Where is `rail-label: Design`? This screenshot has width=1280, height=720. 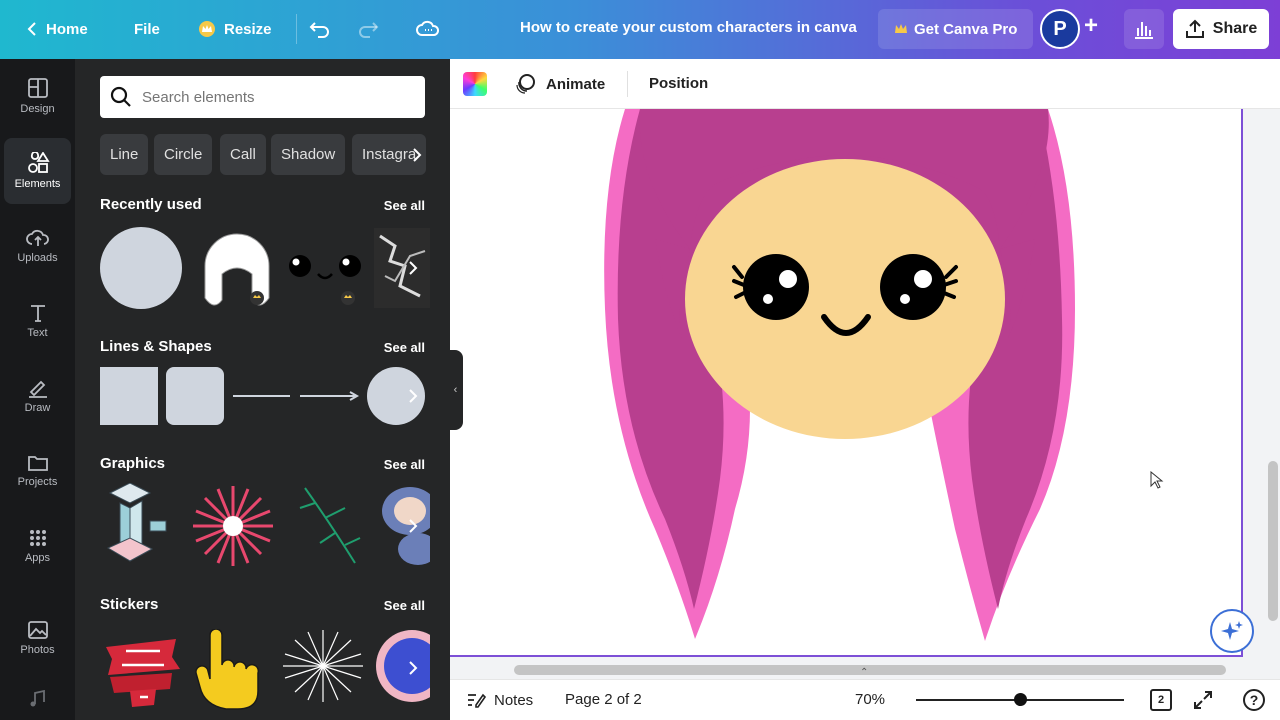
rail-label: Design is located at coordinates (37, 109).